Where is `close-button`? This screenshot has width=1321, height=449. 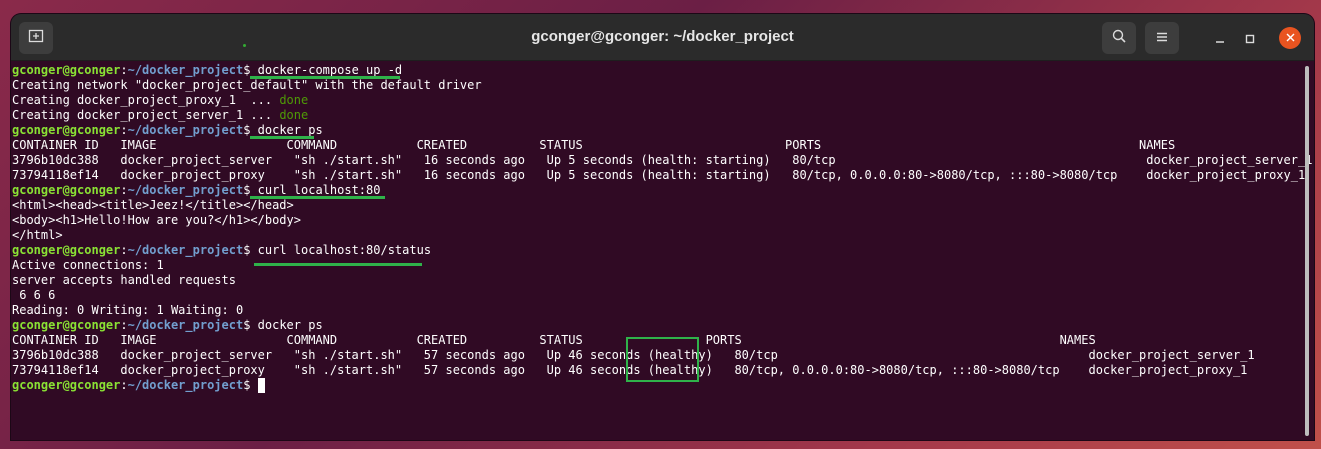
close-button is located at coordinates (1290, 38).